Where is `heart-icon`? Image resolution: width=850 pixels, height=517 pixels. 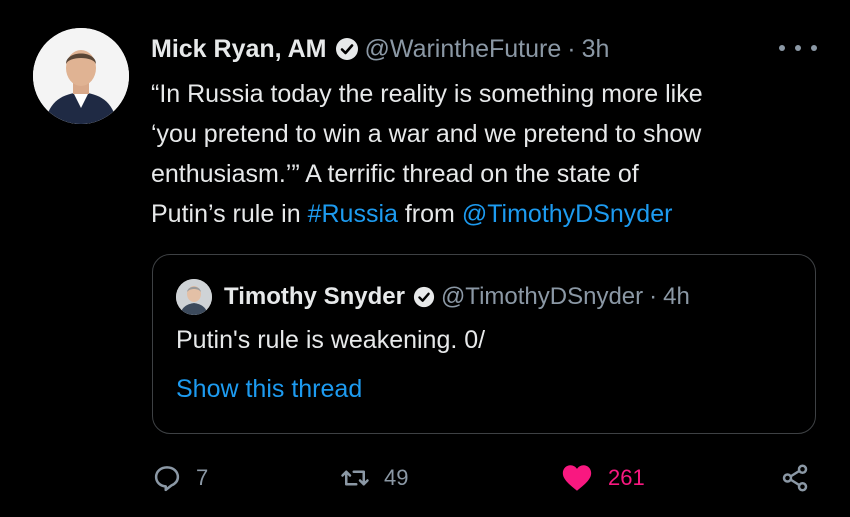
heart-icon is located at coordinates (577, 478).